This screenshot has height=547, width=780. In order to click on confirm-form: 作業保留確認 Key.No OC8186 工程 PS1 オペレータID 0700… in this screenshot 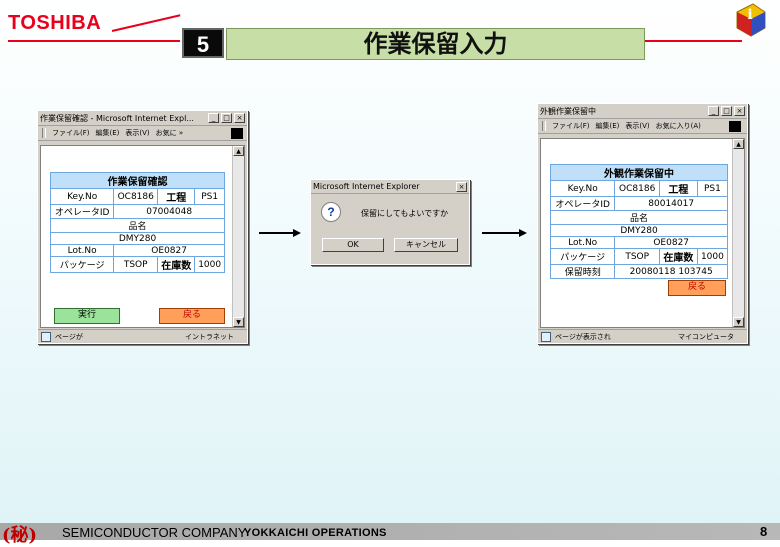, I will do `click(137, 222)`.